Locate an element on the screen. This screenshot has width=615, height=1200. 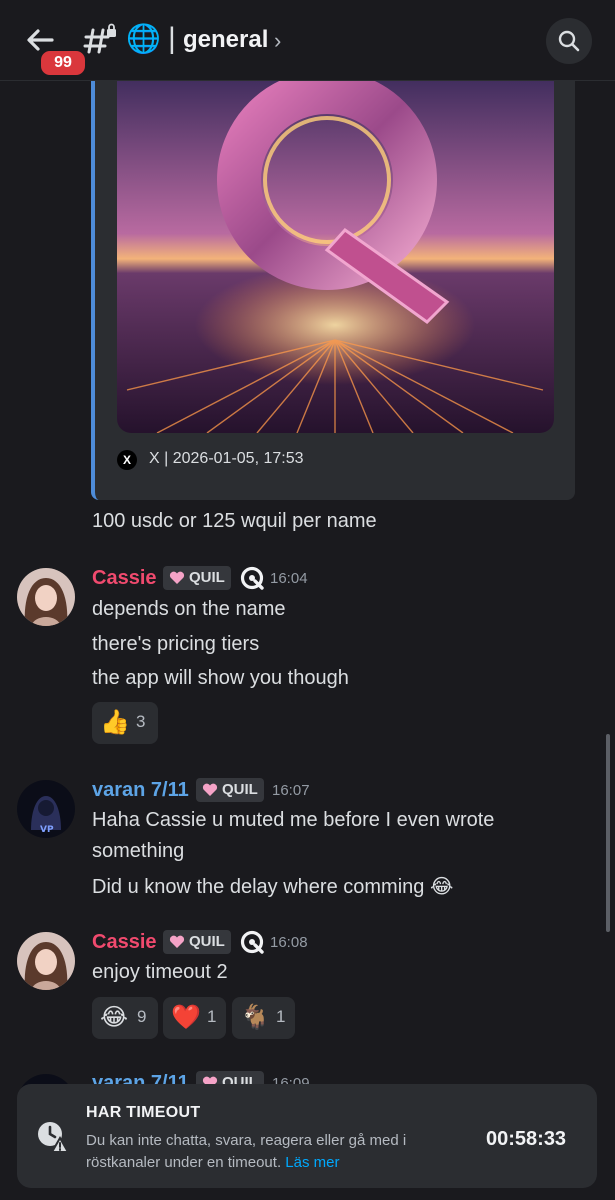
search-button is located at coordinates (569, 41).